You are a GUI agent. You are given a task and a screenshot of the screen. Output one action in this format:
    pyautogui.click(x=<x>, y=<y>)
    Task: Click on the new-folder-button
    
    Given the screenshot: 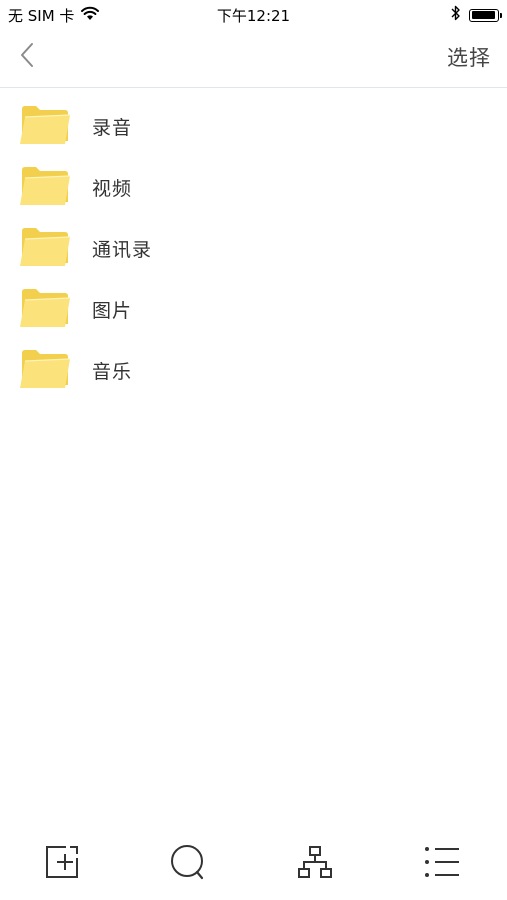 What is the action you would take?
    pyautogui.click(x=62, y=864)
    